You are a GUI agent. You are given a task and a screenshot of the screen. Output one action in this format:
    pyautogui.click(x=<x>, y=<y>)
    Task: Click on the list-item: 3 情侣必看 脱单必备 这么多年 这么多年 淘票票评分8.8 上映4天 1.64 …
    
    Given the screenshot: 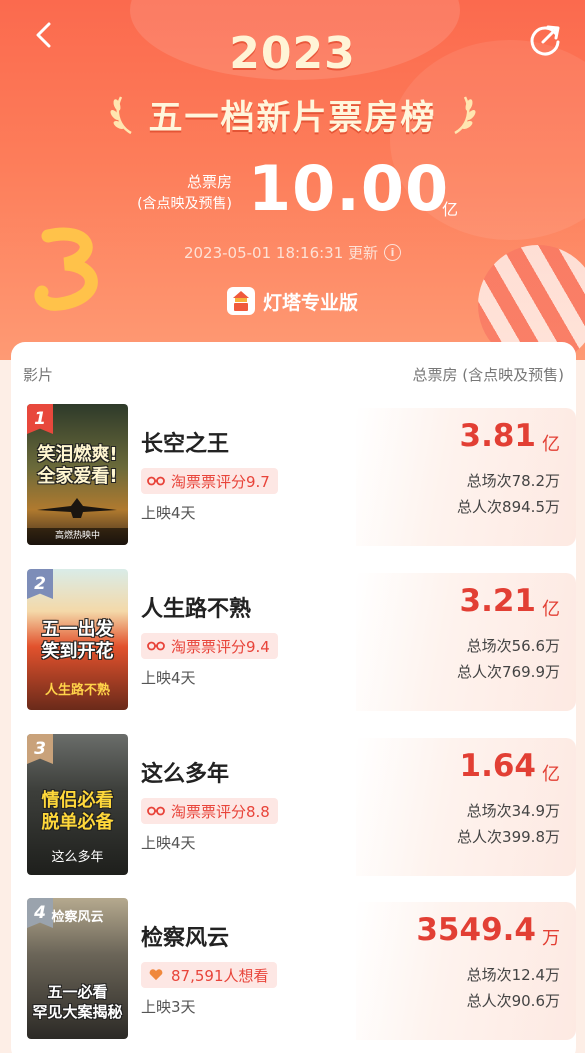 What is the action you would take?
    pyautogui.click(x=293, y=808)
    